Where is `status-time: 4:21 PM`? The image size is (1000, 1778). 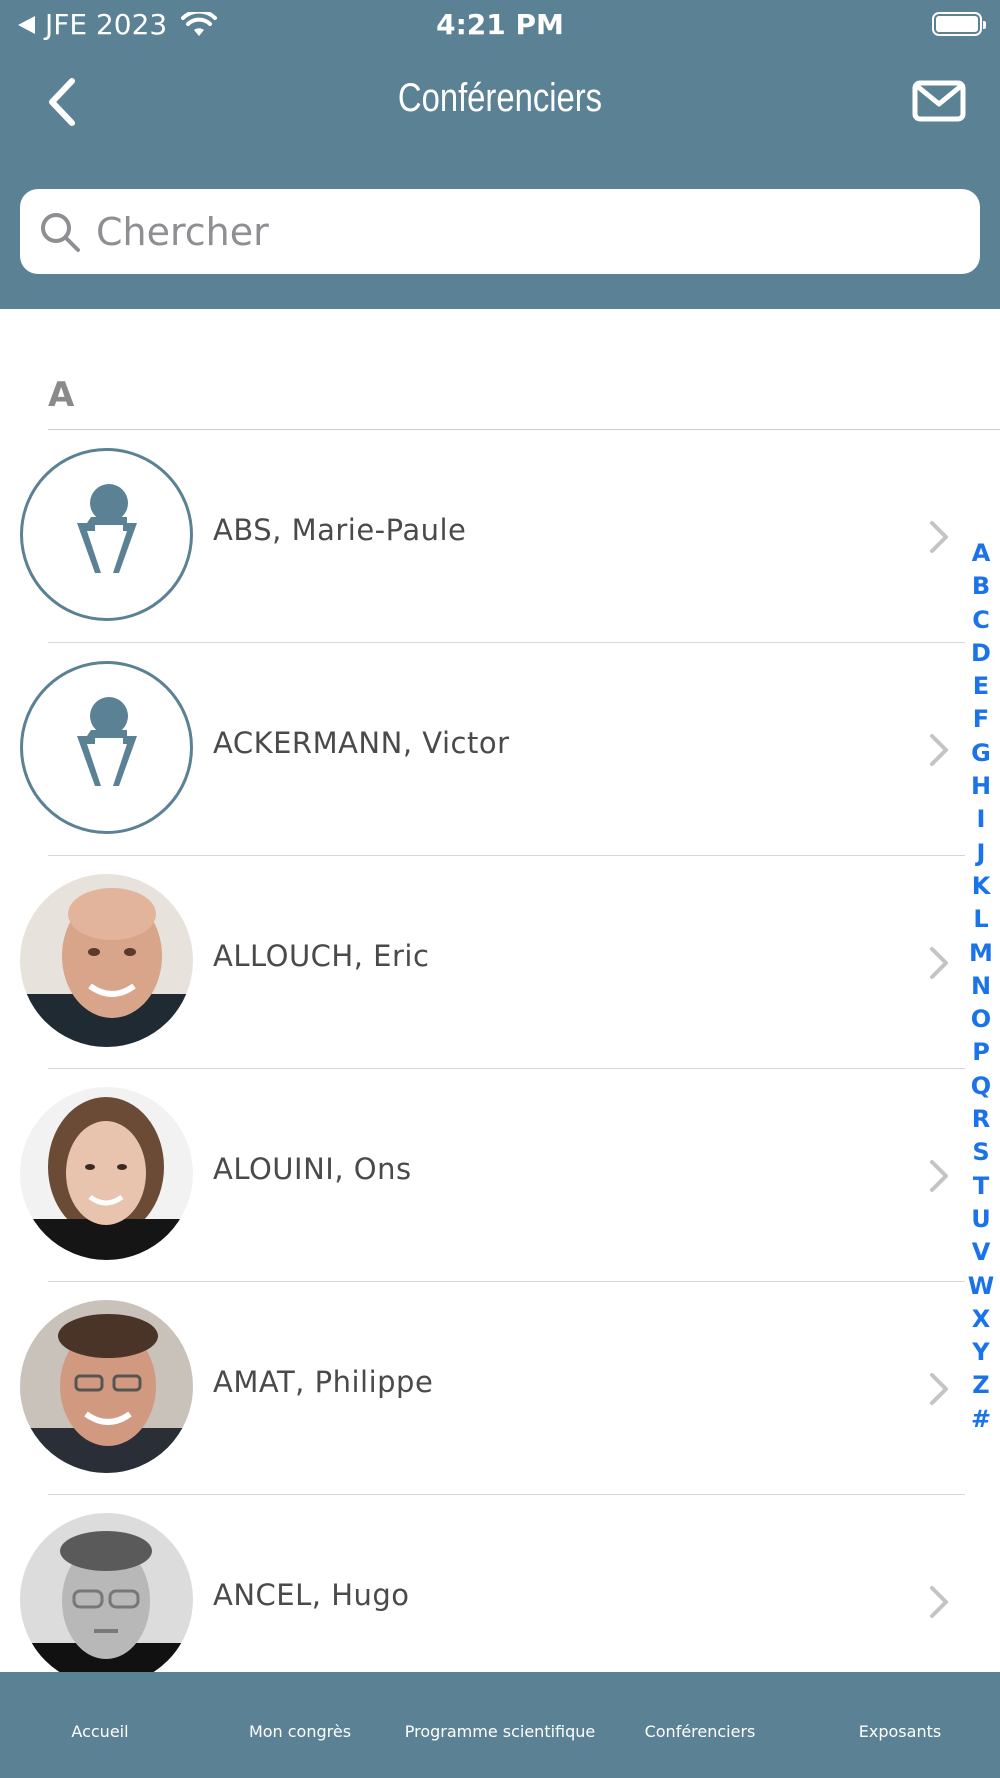 status-time: 4:21 PM is located at coordinates (500, 24).